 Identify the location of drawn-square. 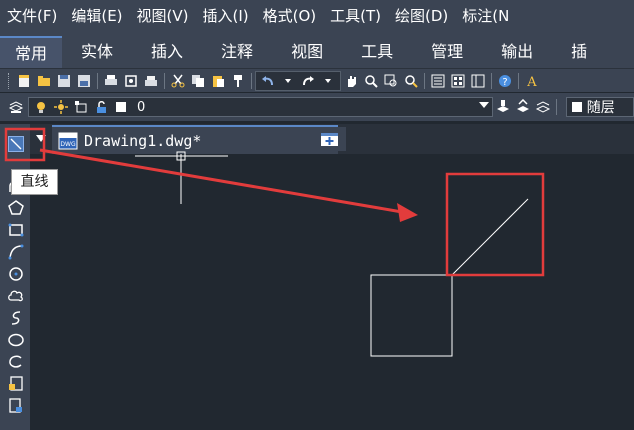
(411, 315).